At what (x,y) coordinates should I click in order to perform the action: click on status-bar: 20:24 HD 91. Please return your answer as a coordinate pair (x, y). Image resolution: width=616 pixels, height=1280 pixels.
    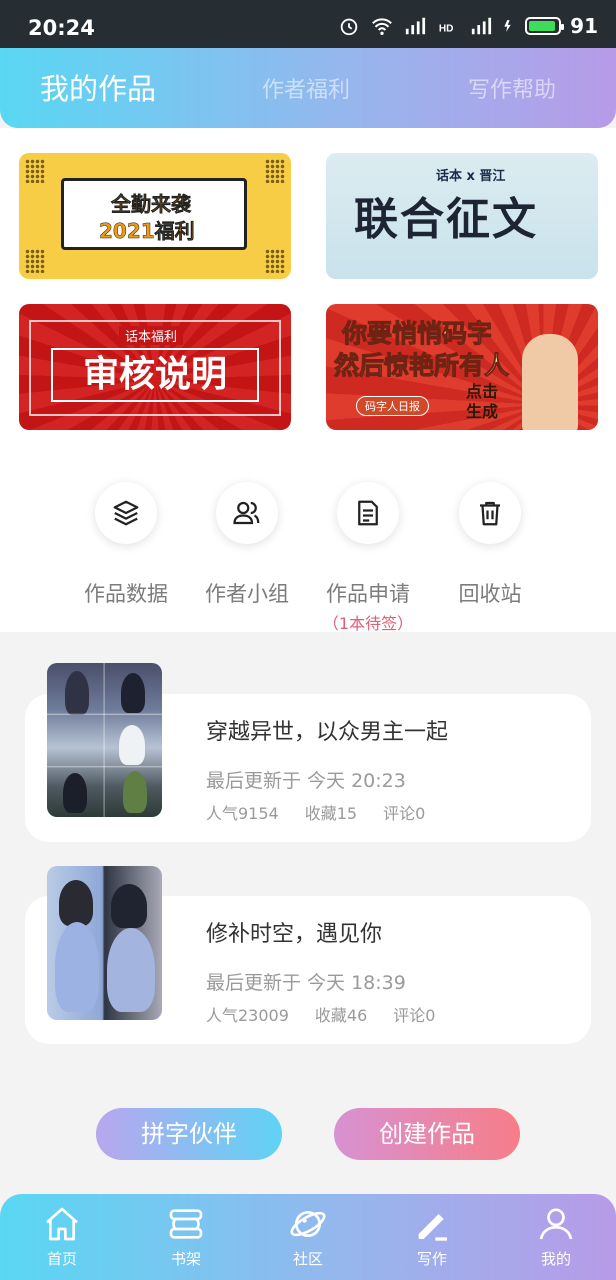
    Looking at the image, I should click on (308, 24).